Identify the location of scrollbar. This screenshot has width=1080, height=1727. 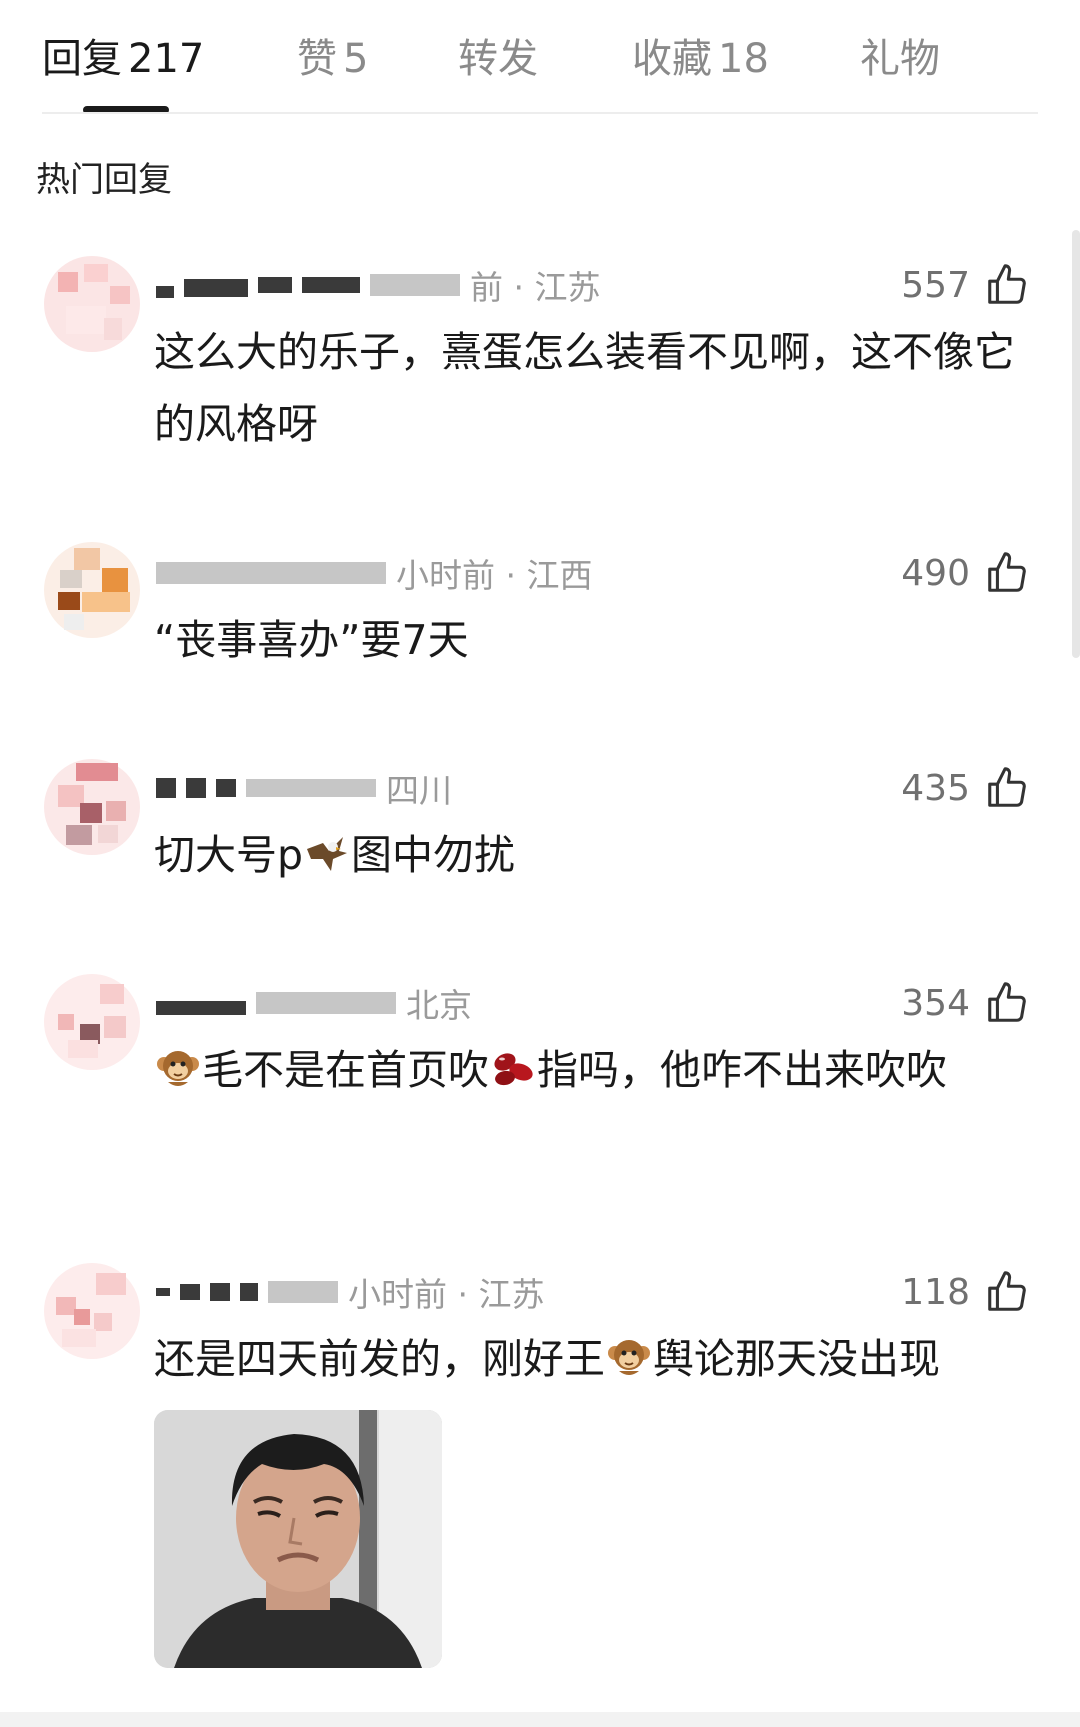
(1076, 444).